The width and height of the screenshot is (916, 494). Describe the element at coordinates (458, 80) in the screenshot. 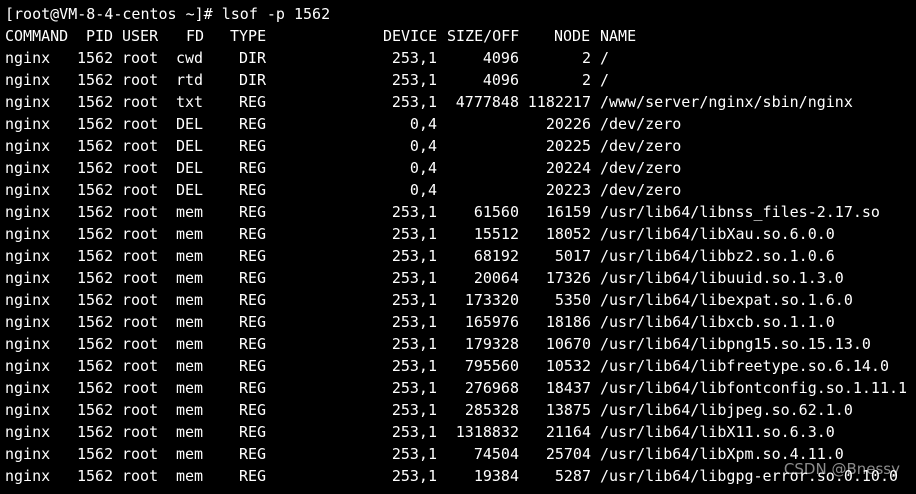

I see `table-row: nginx 1562 root rtd DIR 253,1 4096 2 /` at that location.